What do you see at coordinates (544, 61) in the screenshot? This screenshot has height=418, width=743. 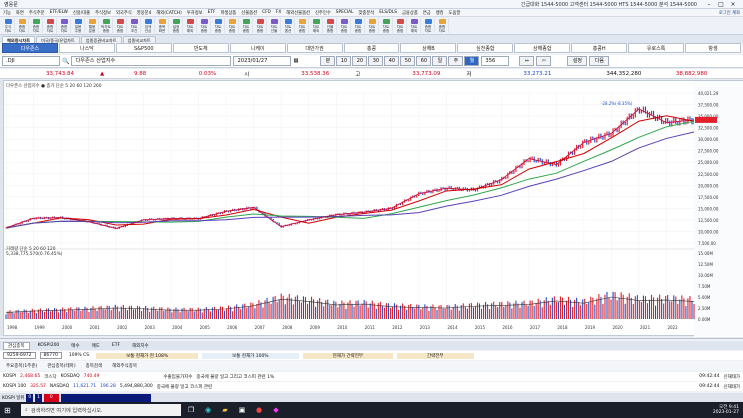 I see `zoom-in-button: ⇦` at bounding box center [544, 61].